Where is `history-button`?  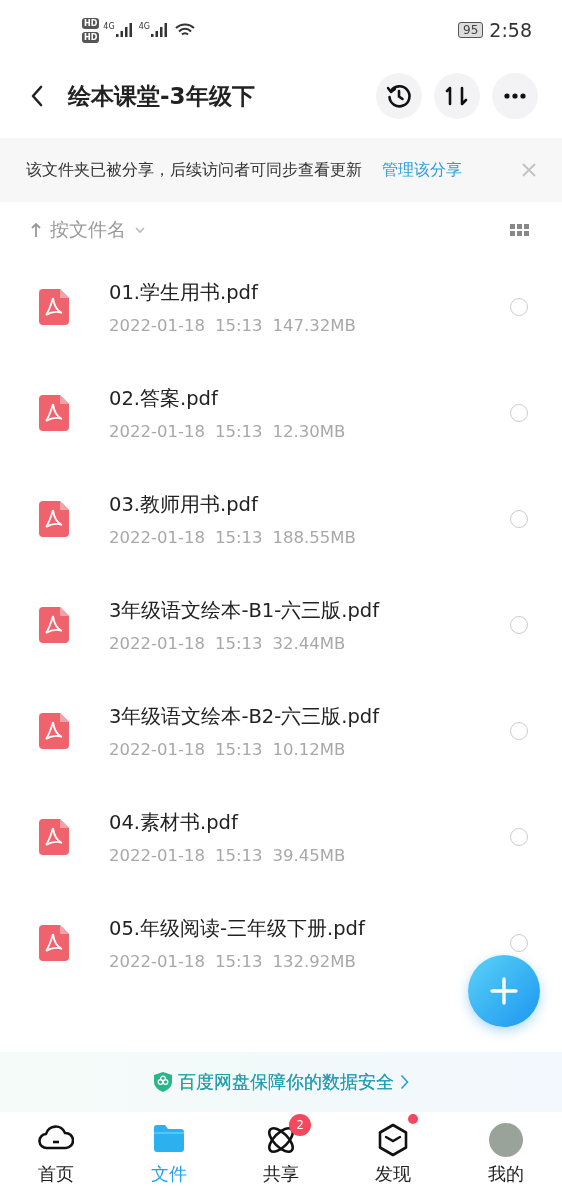 history-button is located at coordinates (399, 96).